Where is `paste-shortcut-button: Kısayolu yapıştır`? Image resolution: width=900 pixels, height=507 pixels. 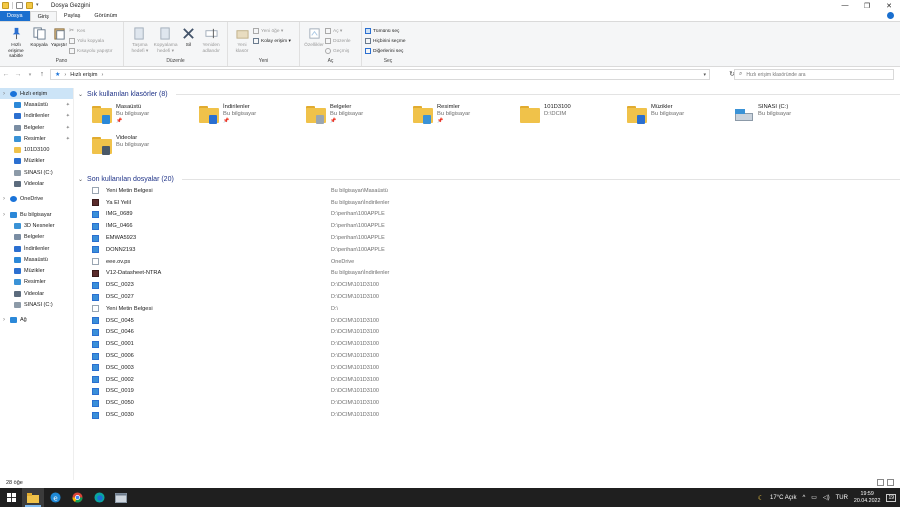
paste-shortcut-button: Kısayolu yapıştır is located at coordinates (90, 51).